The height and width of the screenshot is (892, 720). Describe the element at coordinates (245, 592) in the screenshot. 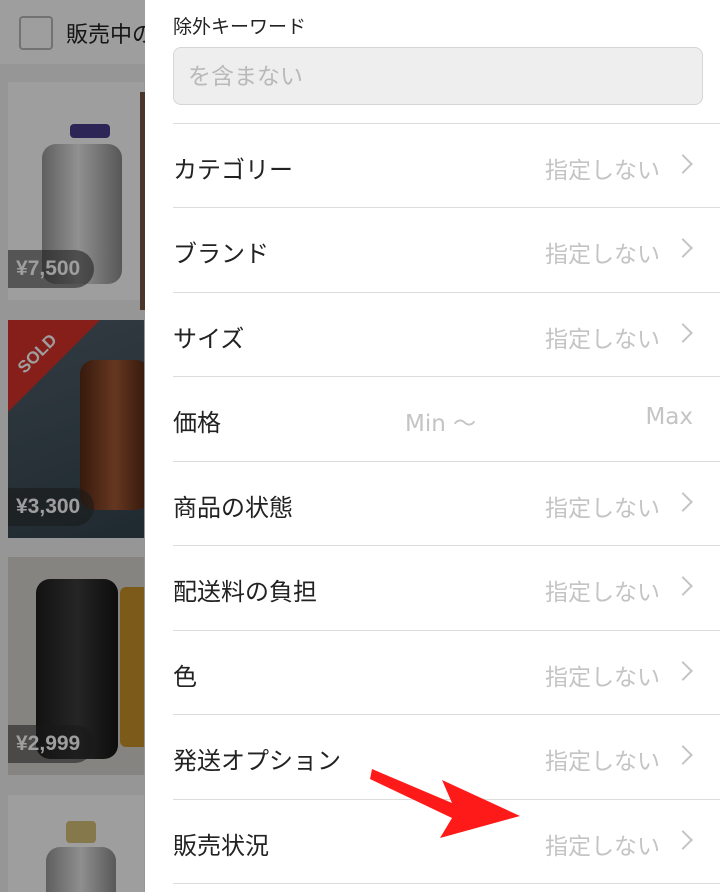

I see `filter-row-label: 配送料の負担` at that location.